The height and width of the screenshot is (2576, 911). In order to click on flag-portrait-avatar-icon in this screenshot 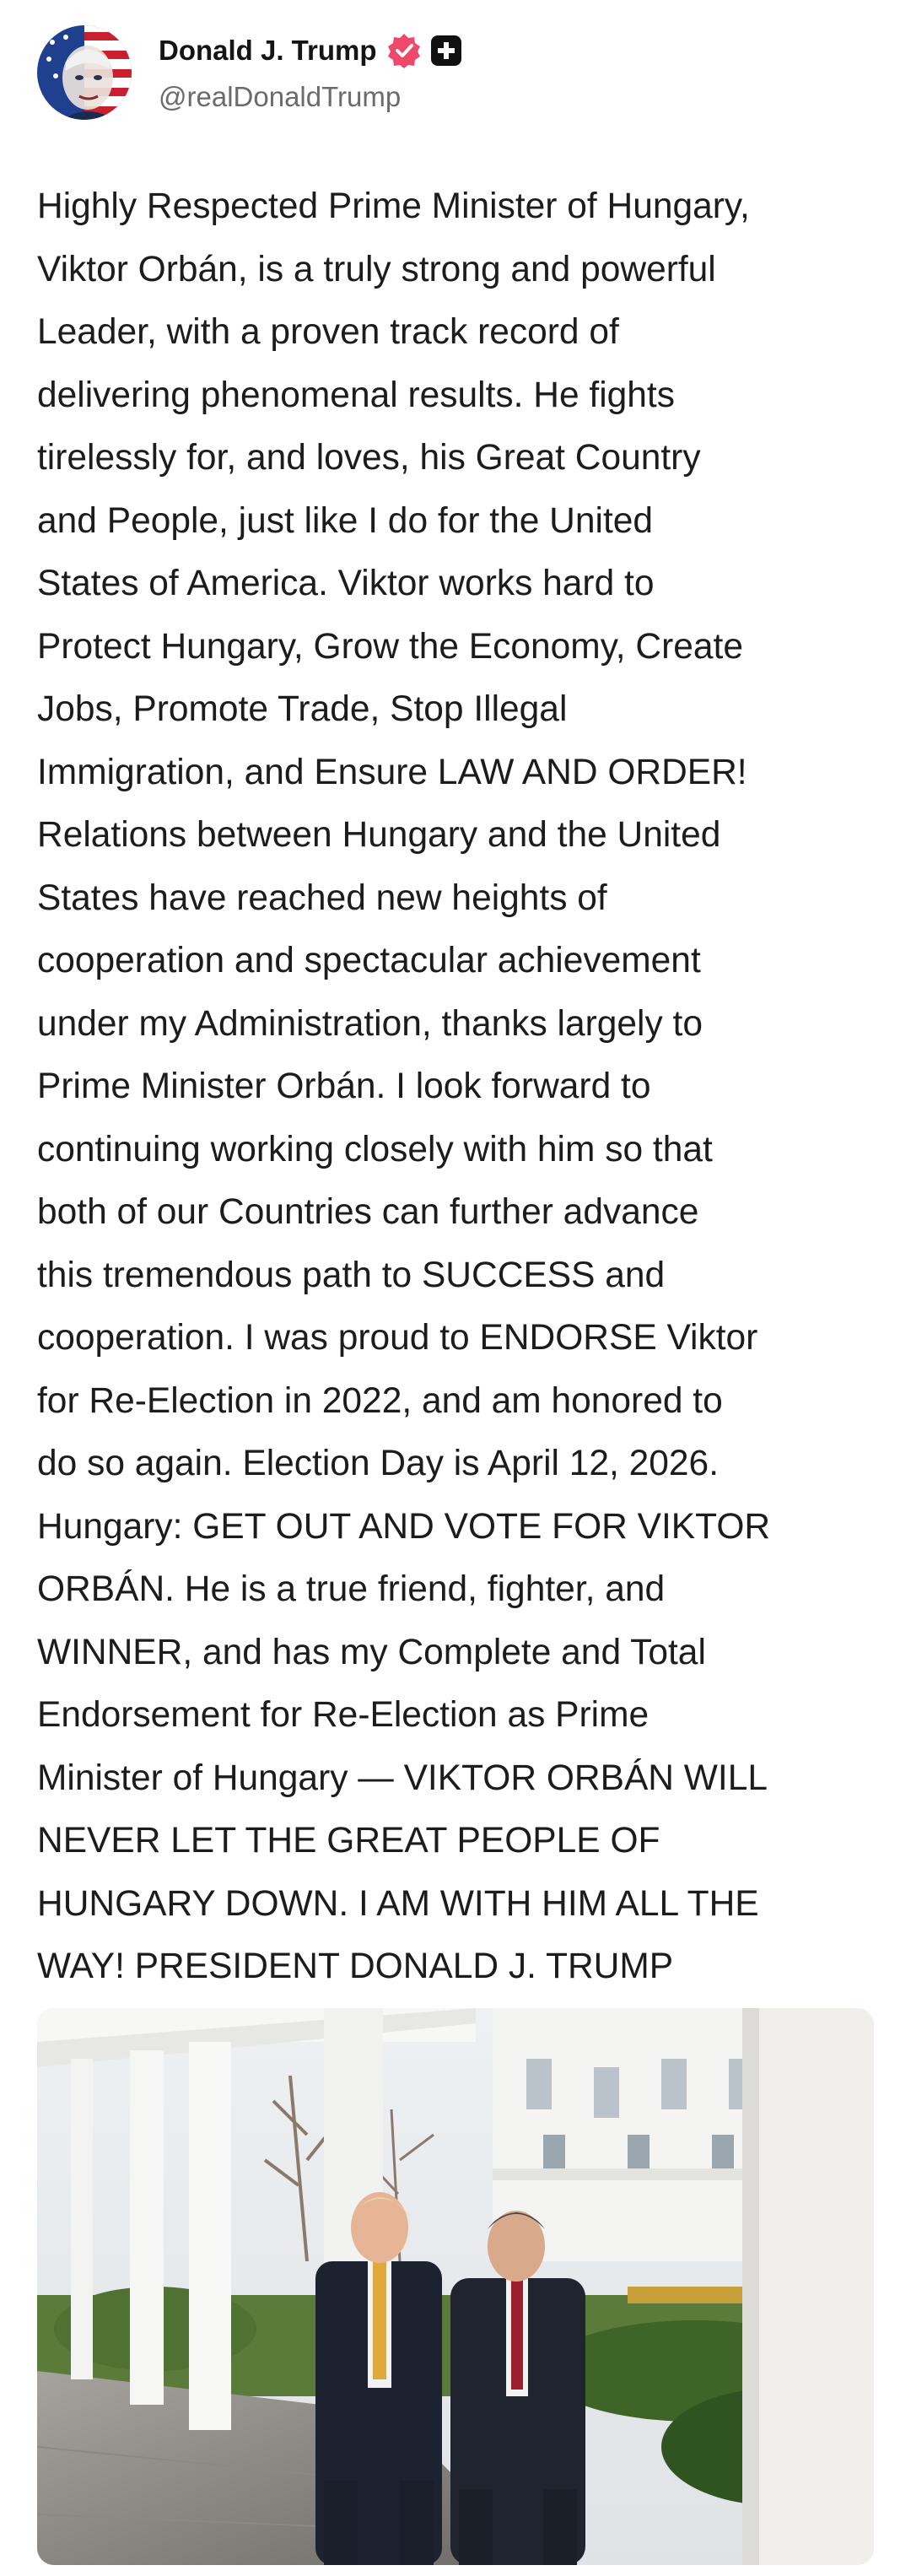, I will do `click(84, 72)`.